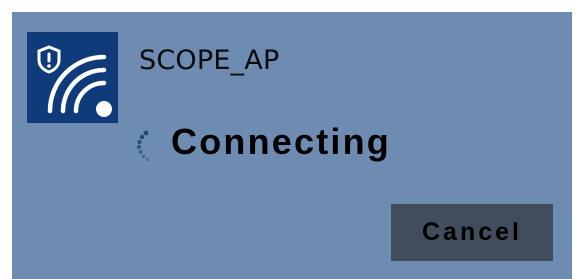 The height and width of the screenshot is (279, 576). What do you see at coordinates (472, 232) in the screenshot?
I see `cancel-button: Cancel` at bounding box center [472, 232].